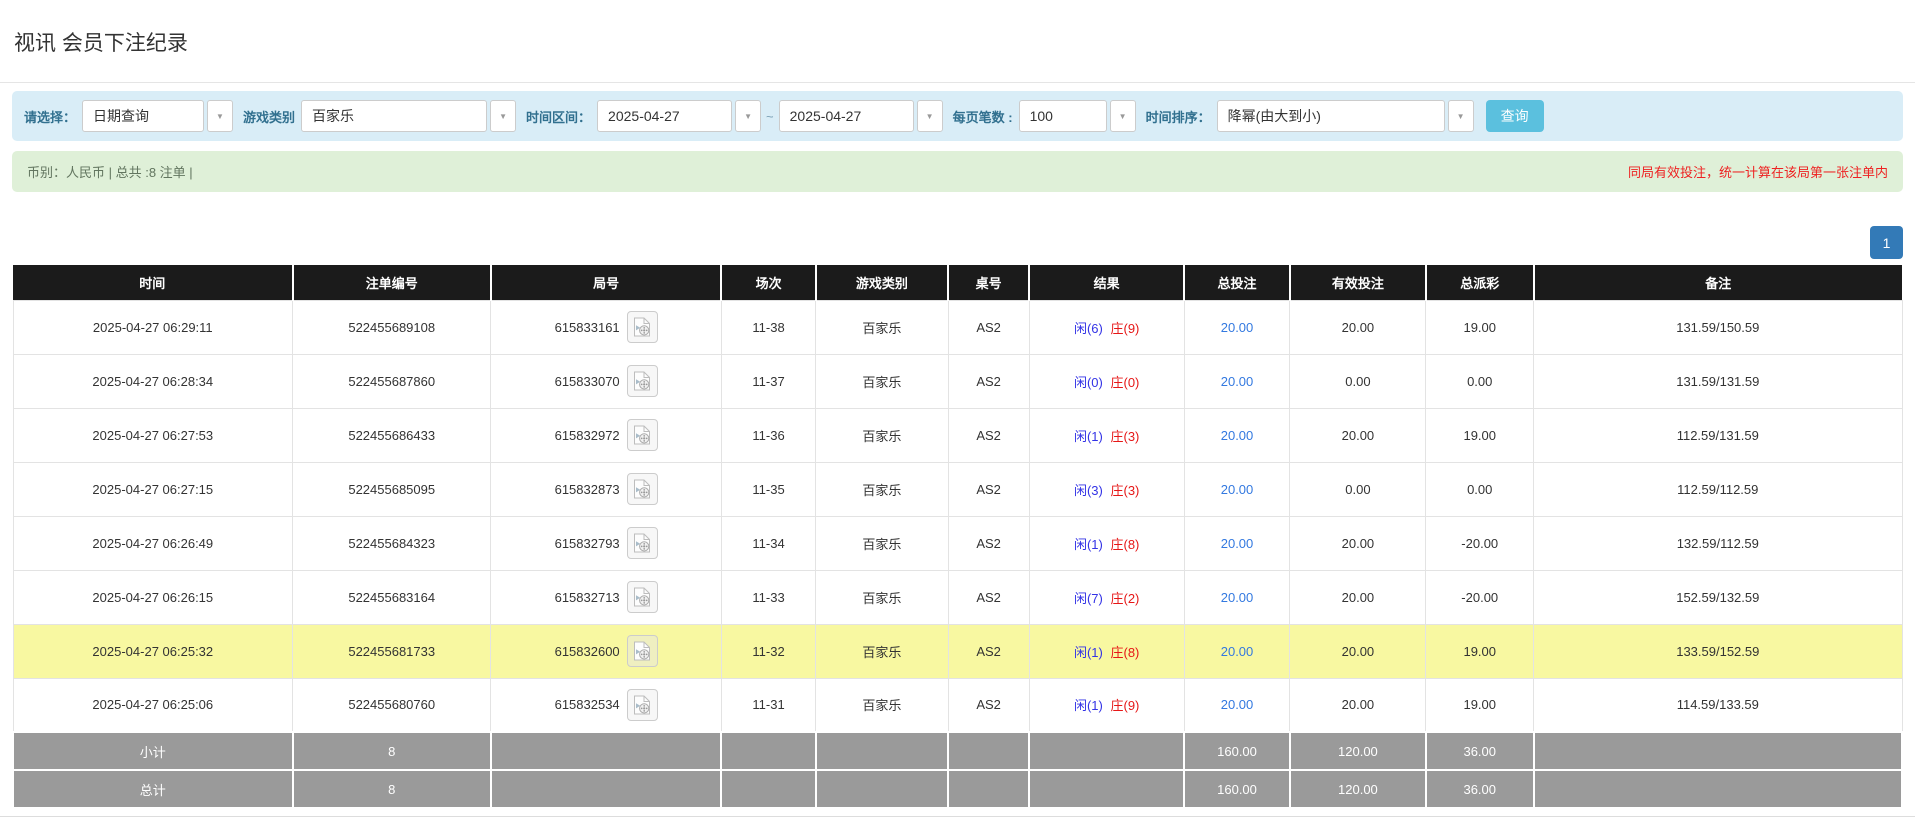  What do you see at coordinates (1330, 116) in the screenshot?
I see `sort-value: 降幂(由大到小)` at bounding box center [1330, 116].